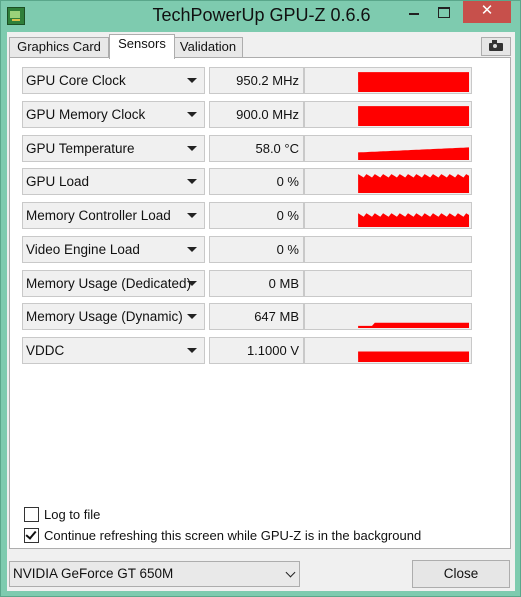 The height and width of the screenshot is (597, 521). I want to click on sensor-row: Memory Controller Load 0 %, so click(248, 215).